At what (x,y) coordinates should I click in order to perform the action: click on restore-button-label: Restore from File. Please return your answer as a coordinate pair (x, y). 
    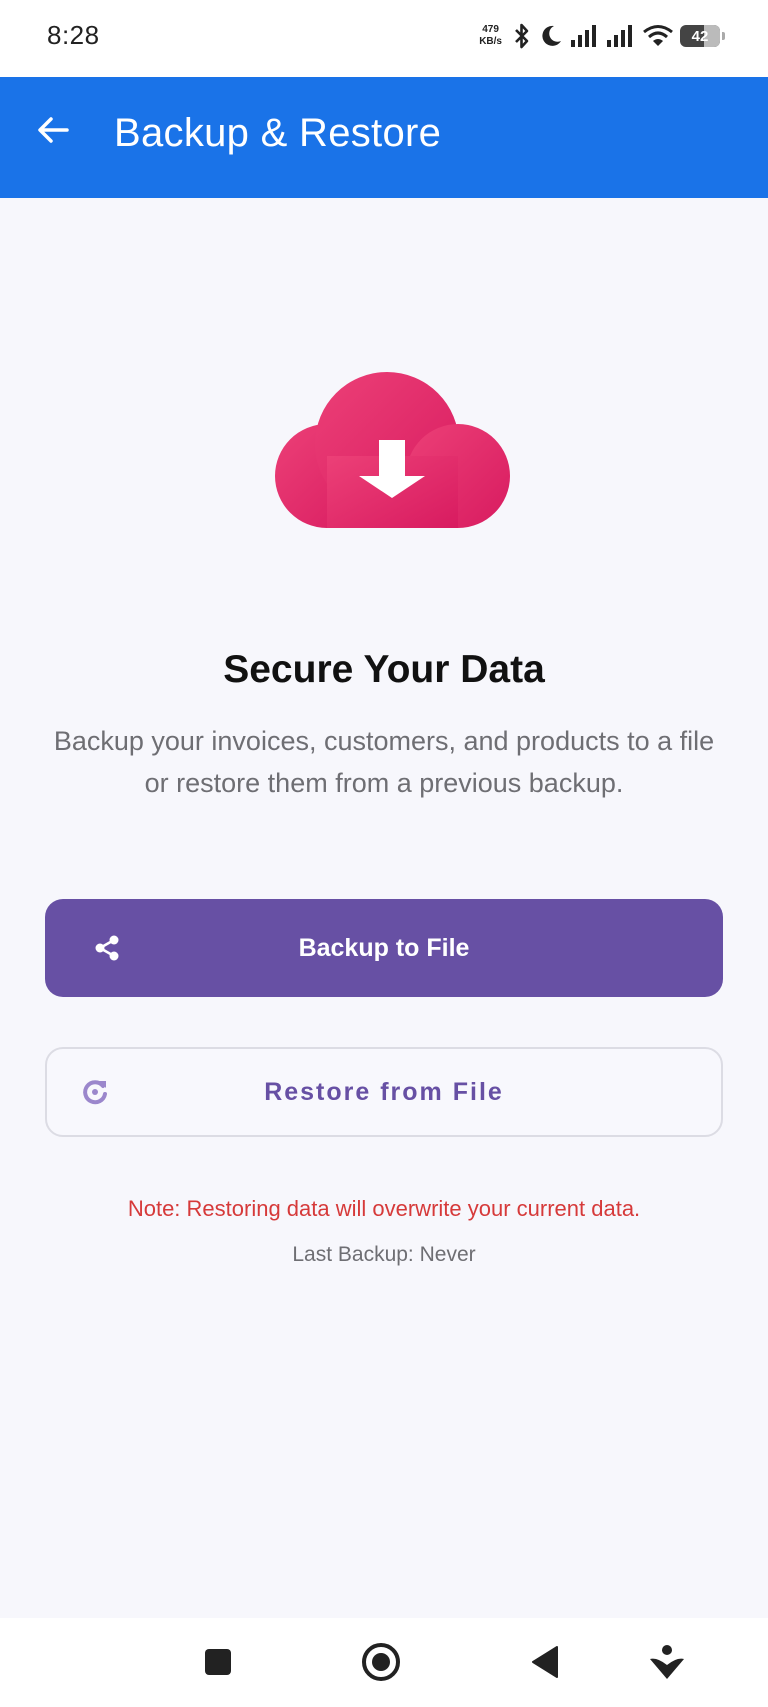
    Looking at the image, I should click on (384, 1091).